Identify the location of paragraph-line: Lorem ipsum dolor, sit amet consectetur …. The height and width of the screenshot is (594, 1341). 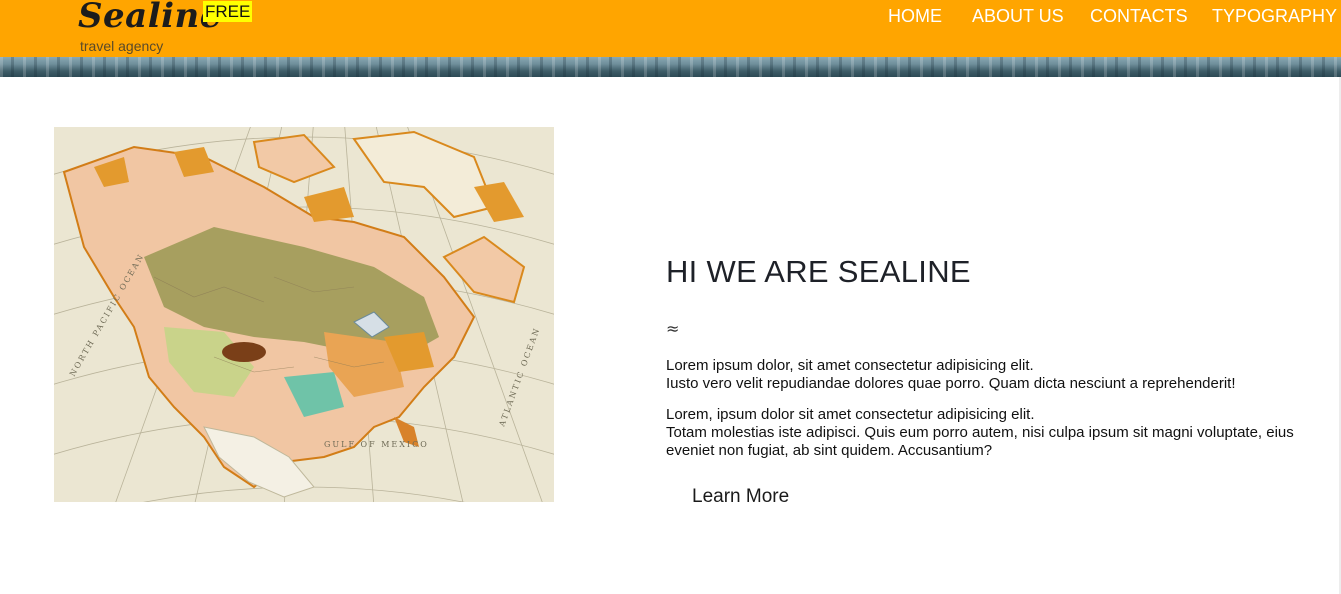
(850, 365).